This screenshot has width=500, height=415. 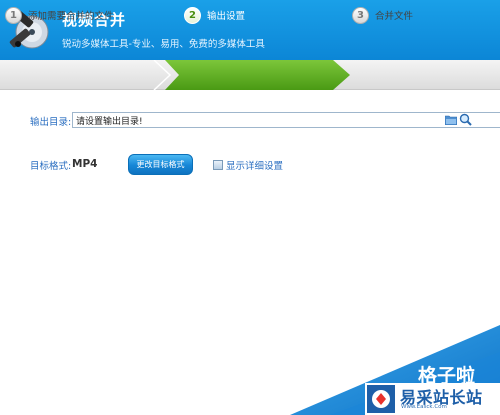 What do you see at coordinates (257, 75) in the screenshot?
I see `active-step-highlight` at bounding box center [257, 75].